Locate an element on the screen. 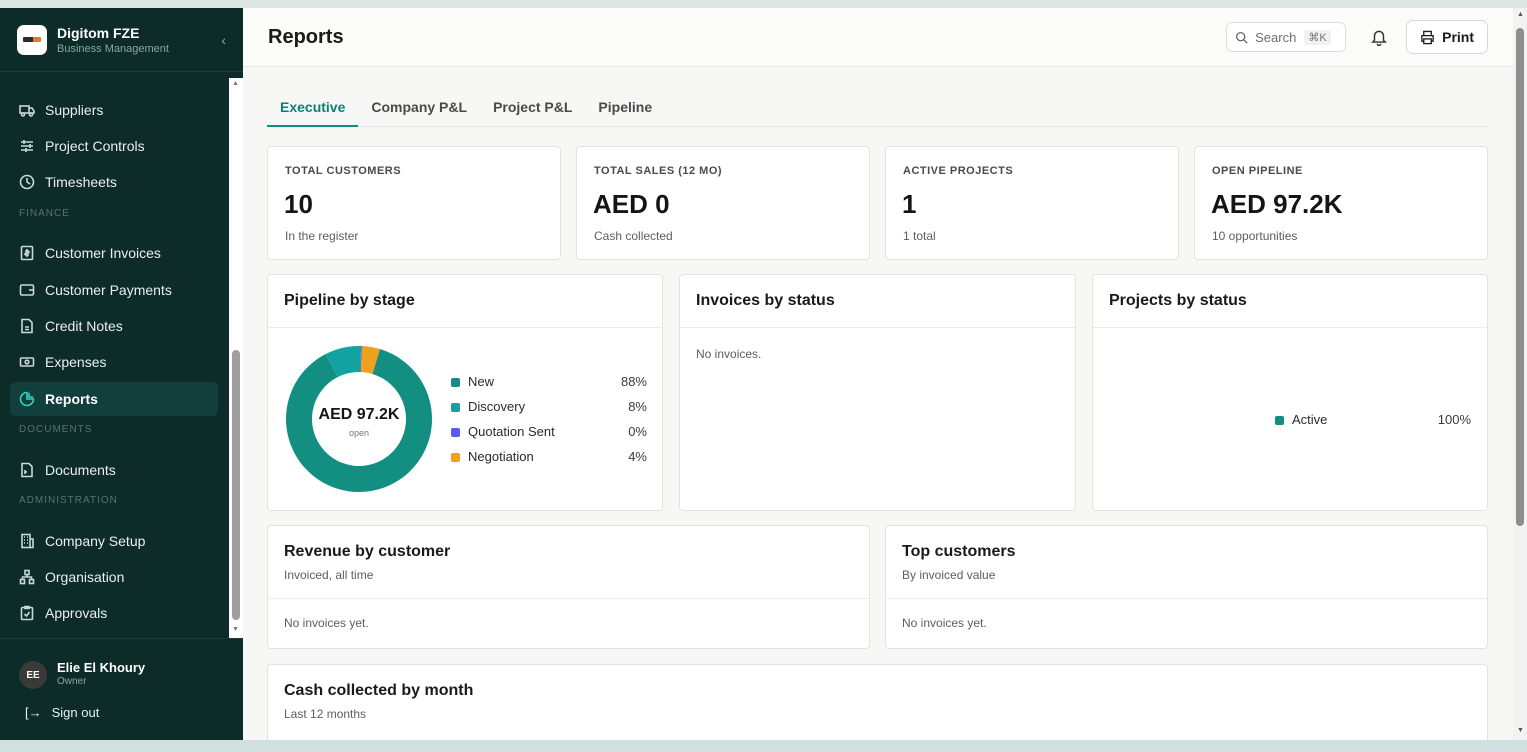  sidebar-item-customer-payments: Customer Payments is located at coordinates (114, 290).